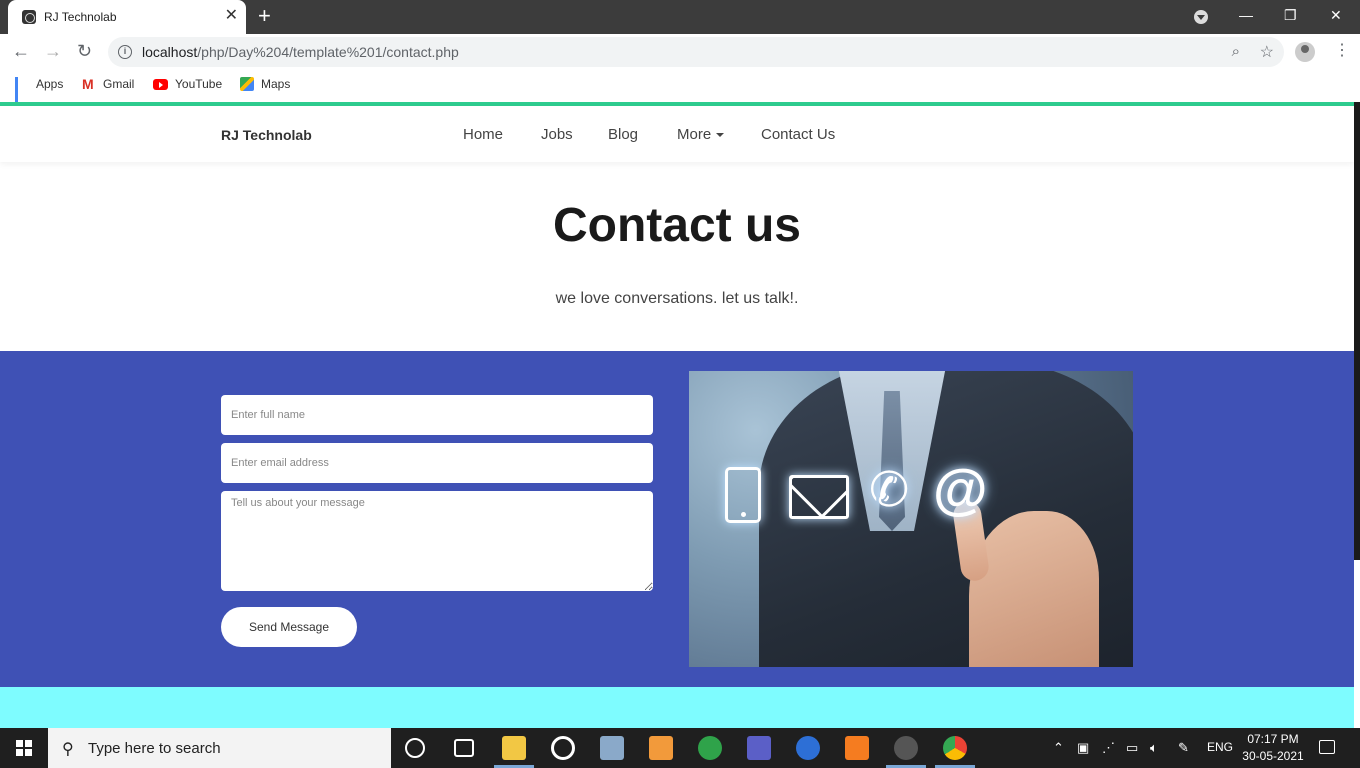 This screenshot has height=768, width=1360. I want to click on taskbar-search-placeholder: Type here to search, so click(154, 748).